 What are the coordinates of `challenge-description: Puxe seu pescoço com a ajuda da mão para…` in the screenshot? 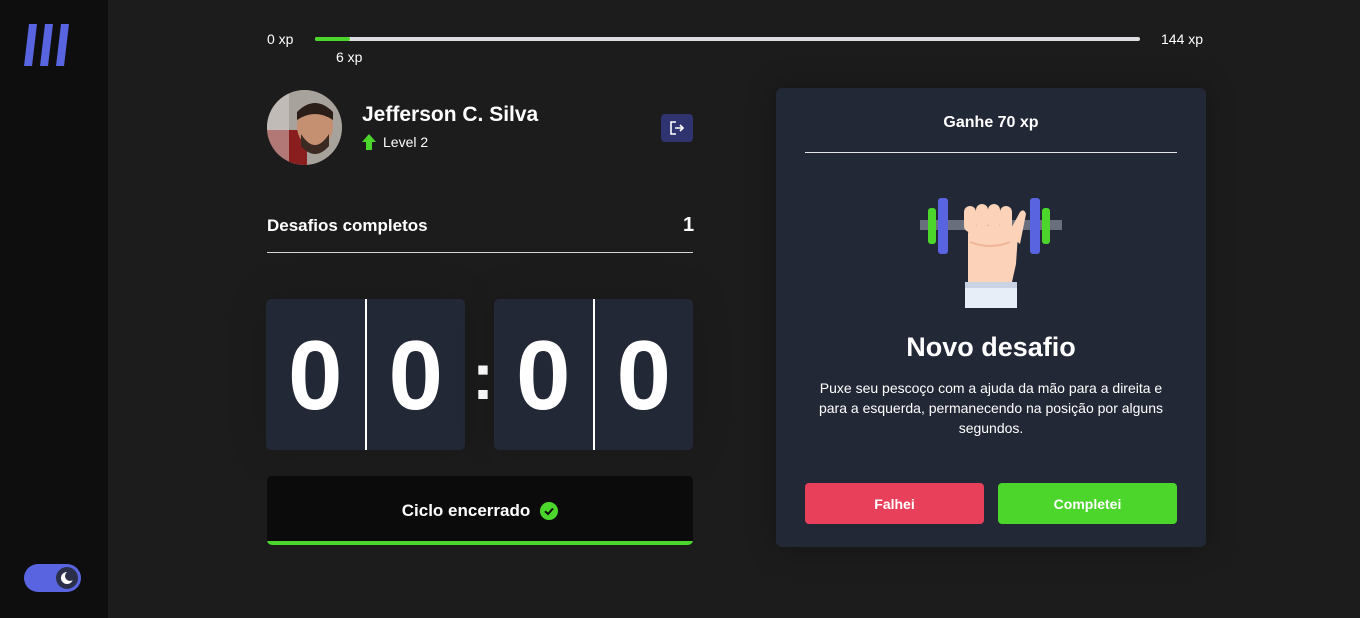 It's located at (991, 408).